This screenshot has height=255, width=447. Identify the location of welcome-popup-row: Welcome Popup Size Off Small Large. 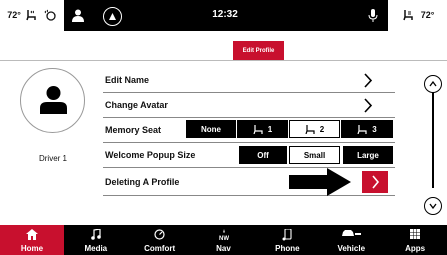
(249, 155).